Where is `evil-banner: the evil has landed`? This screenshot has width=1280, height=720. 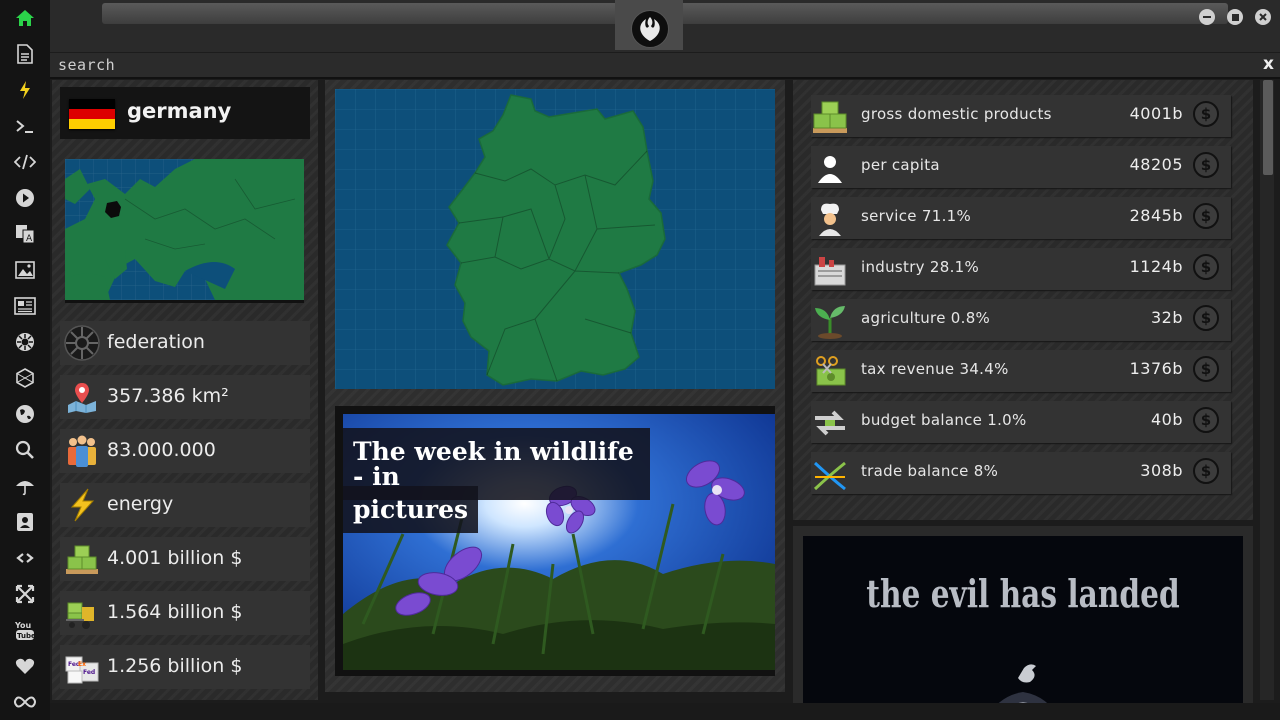 evil-banner: the evil has landed is located at coordinates (1023, 628).